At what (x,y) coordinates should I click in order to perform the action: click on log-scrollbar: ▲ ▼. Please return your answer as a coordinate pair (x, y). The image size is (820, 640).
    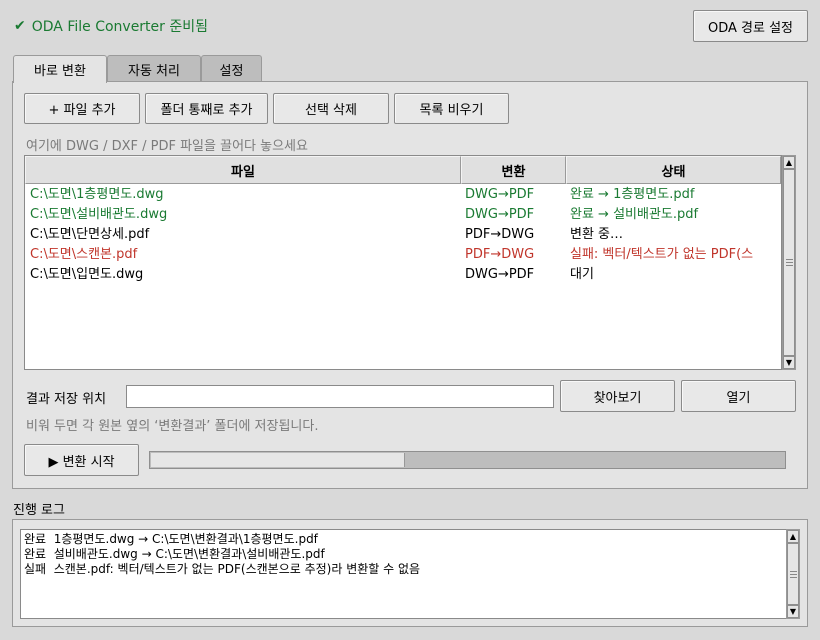
    Looking at the image, I should click on (793, 574).